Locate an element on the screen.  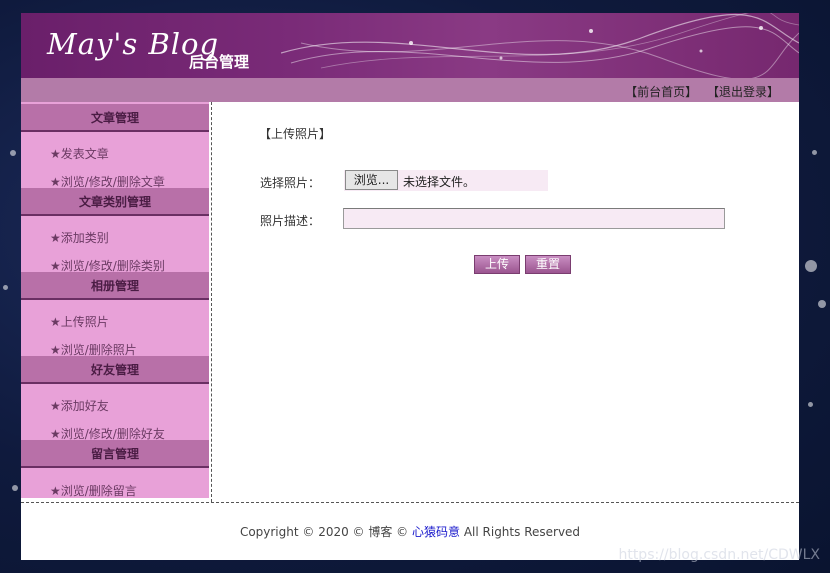
file-status-text: 未选择文件。 is located at coordinates (439, 182).